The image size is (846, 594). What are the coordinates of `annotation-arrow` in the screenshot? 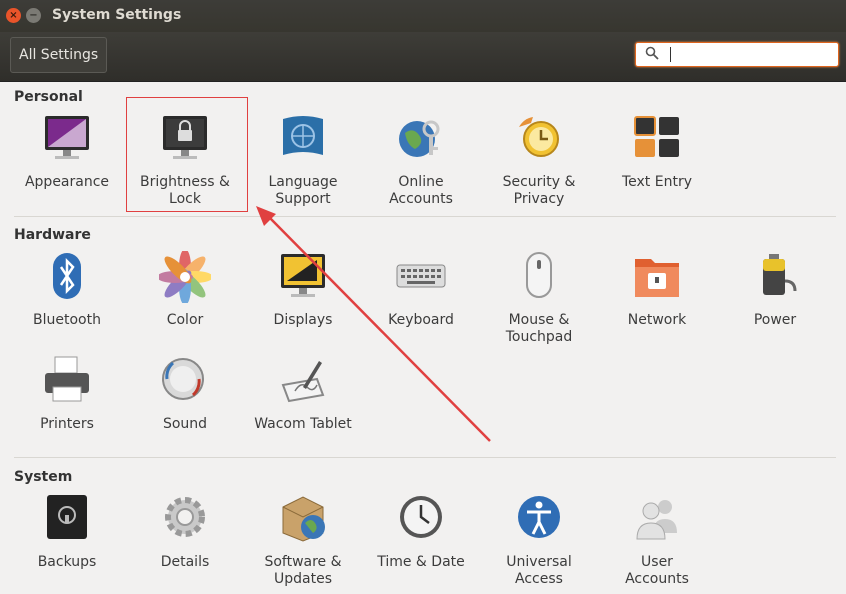 It's located at (373, 324).